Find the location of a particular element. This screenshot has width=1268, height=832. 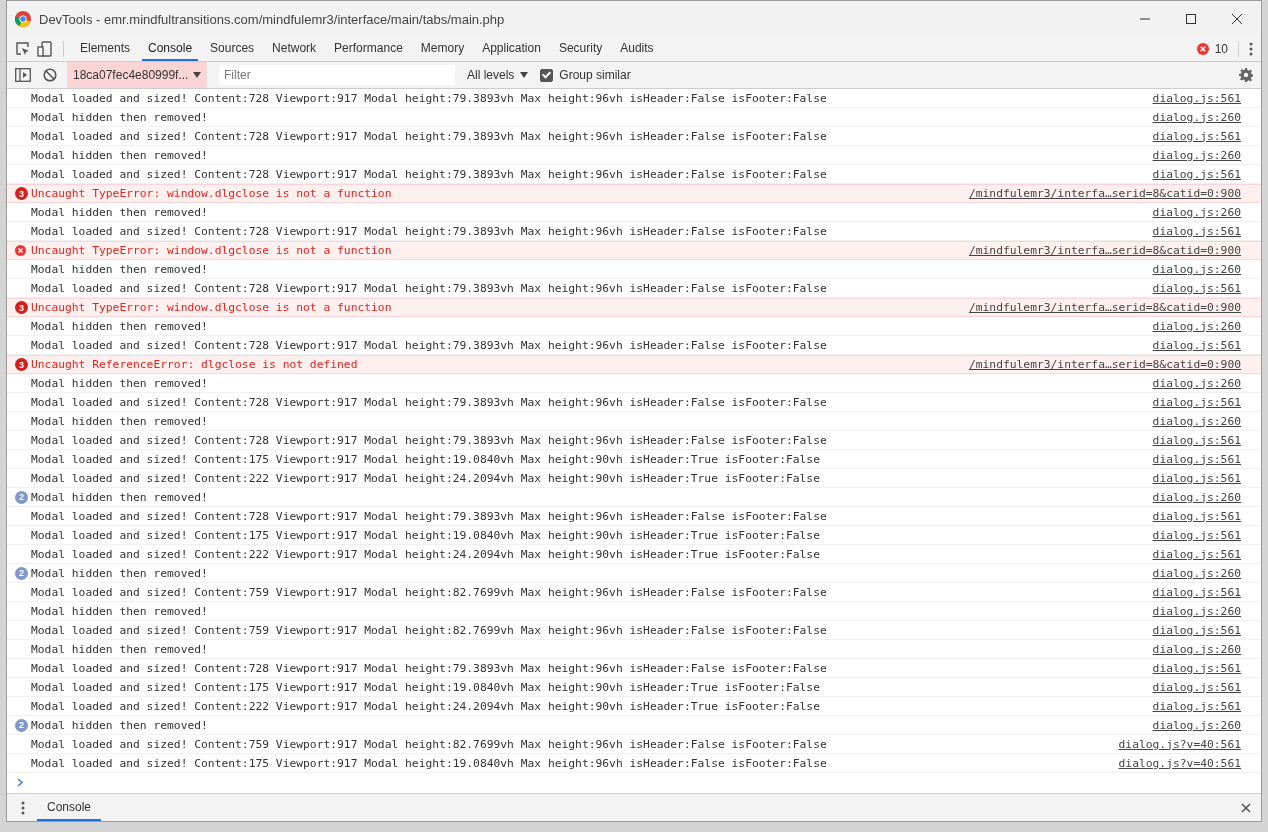

settings-icon is located at coordinates (1246, 75).